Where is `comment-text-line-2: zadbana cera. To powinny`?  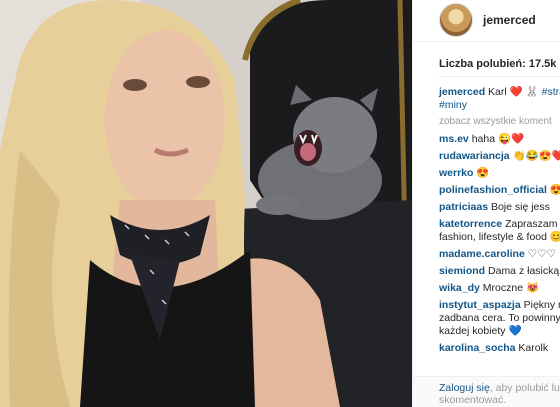 comment-text-line-2: zadbana cera. To powinny is located at coordinates (499, 318).